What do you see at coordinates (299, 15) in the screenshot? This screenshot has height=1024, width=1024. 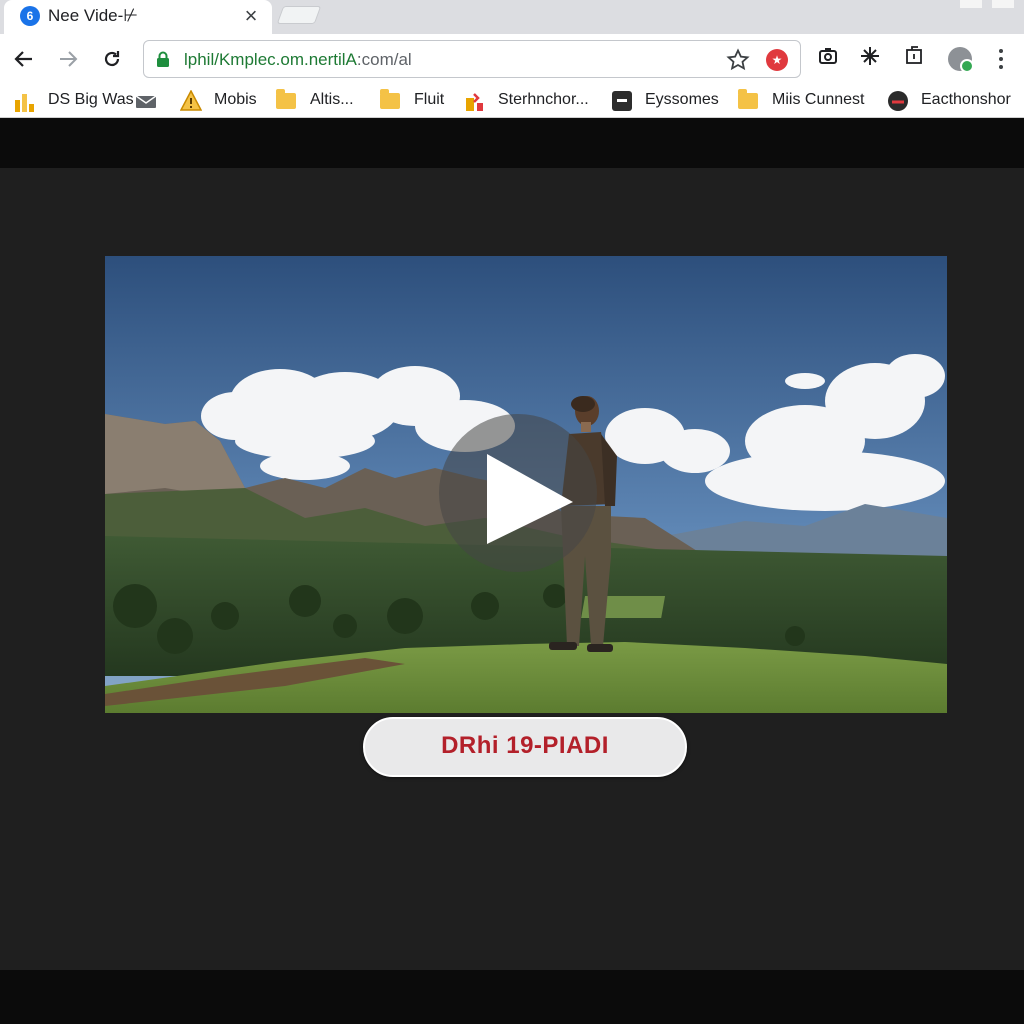 I see `new-tab-button` at bounding box center [299, 15].